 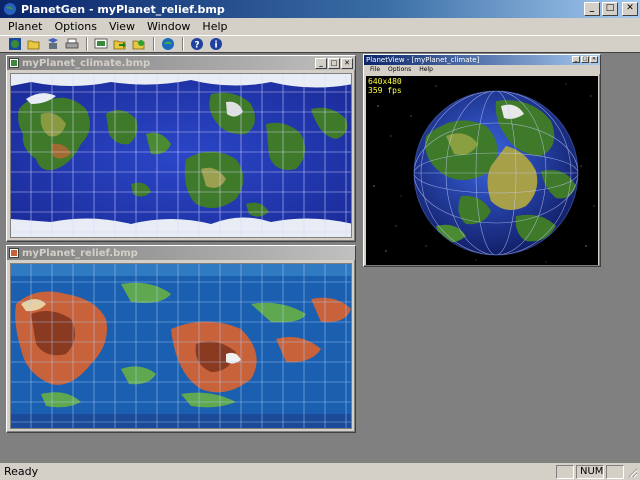 I want to click on planetview-menu-help: Help, so click(x=426, y=69).